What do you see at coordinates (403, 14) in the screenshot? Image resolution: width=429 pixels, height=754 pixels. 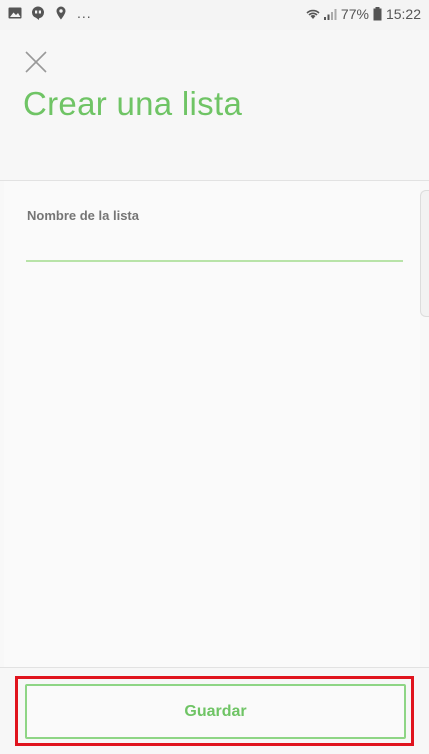 I see `clock: 15:22` at bounding box center [403, 14].